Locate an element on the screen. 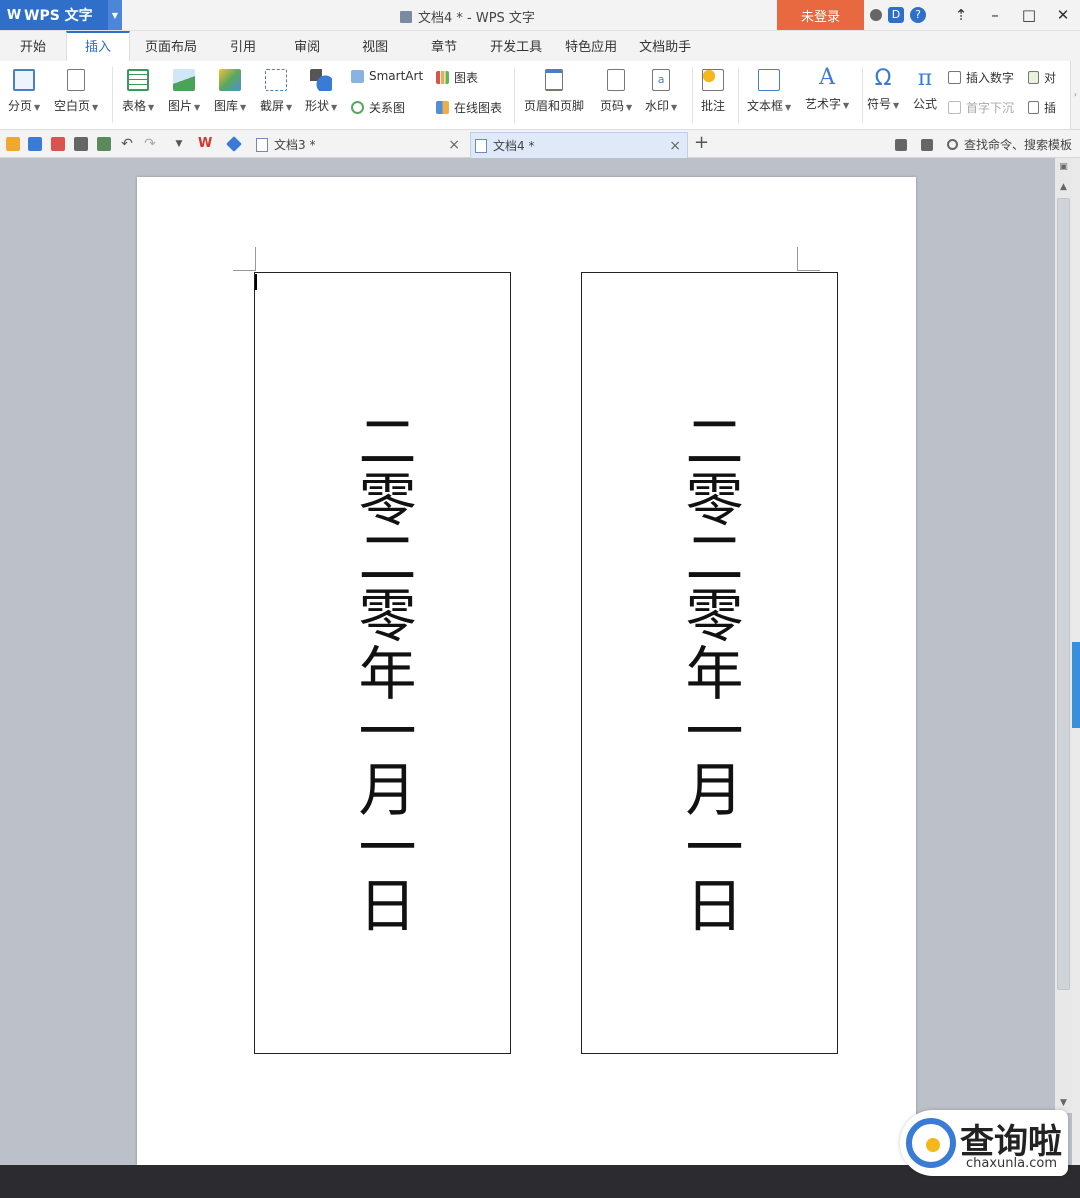  number-icon is located at coordinates (954, 77).